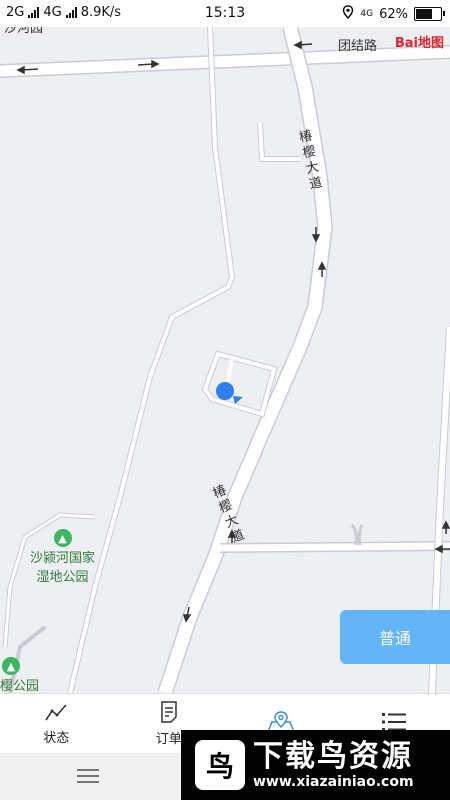 The height and width of the screenshot is (800, 450). I want to click on poi-label: 樱公园, so click(20, 686).